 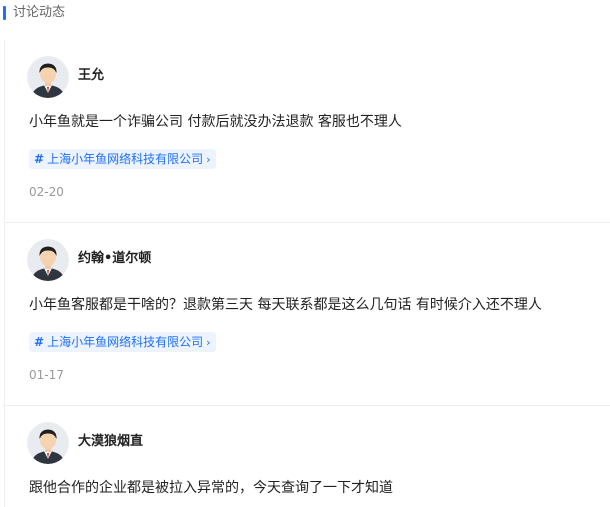 I want to click on post-author: 大漠狼烟直, so click(x=110, y=442).